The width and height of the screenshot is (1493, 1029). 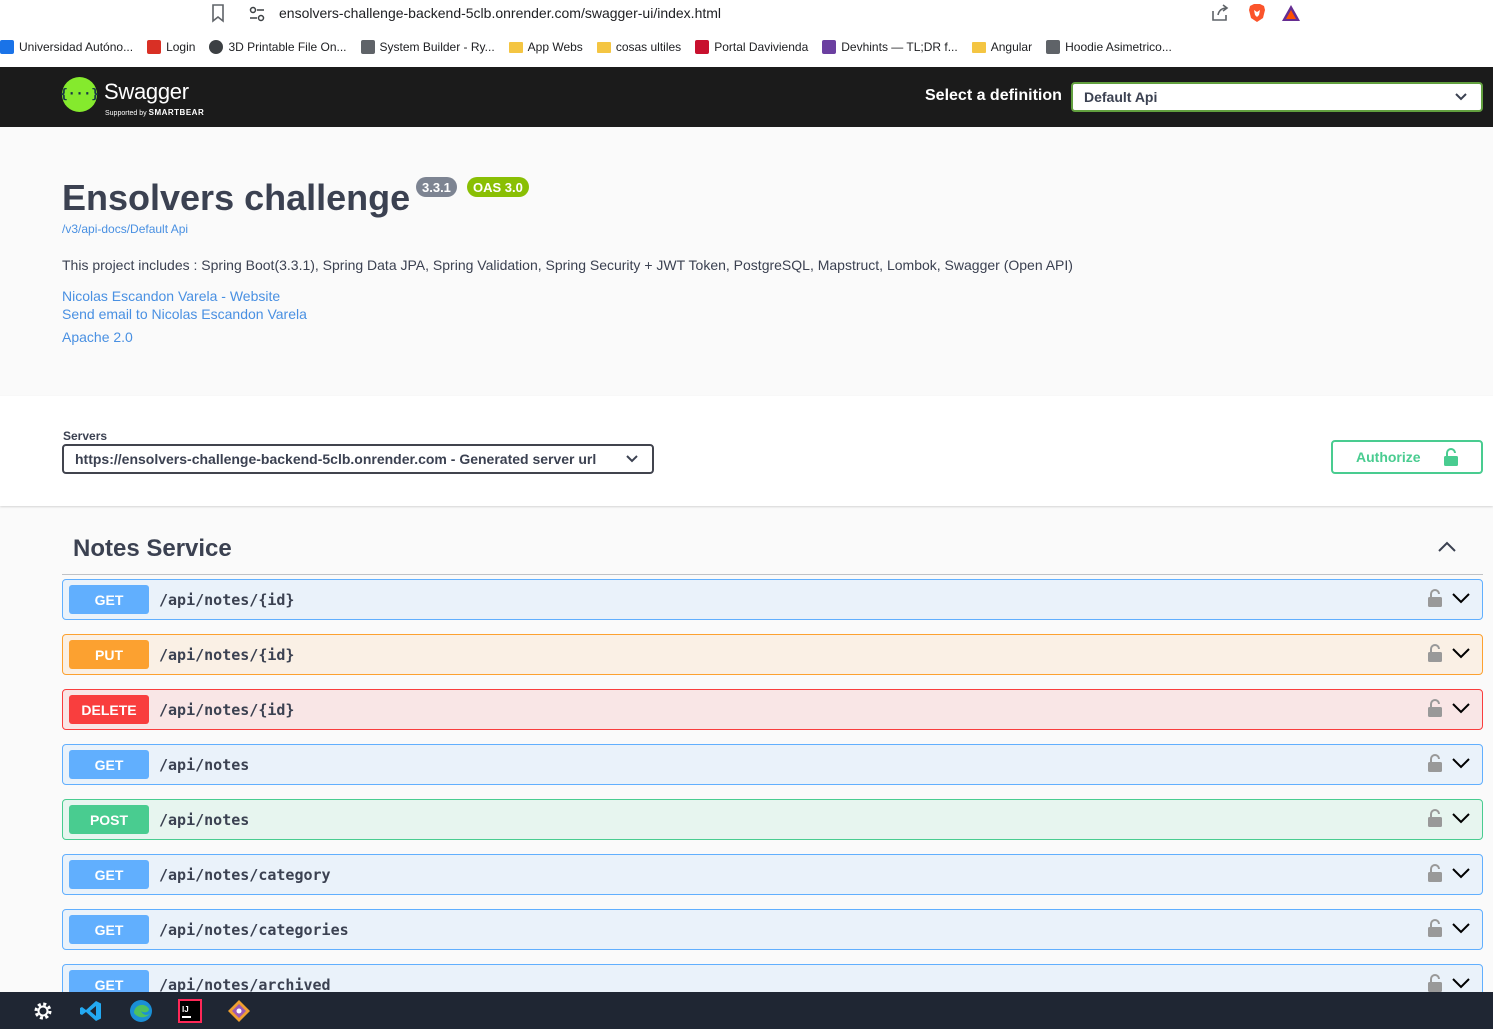 What do you see at coordinates (190, 1011) in the screenshot?
I see `intellij-icon: IJ` at bounding box center [190, 1011].